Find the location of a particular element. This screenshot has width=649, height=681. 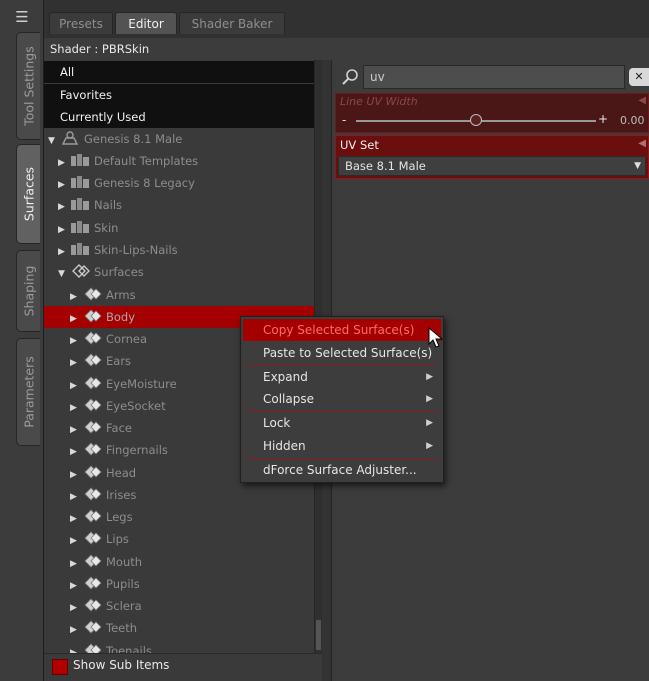

tree-group-nails: ▶ Nails is located at coordinates (179, 205).